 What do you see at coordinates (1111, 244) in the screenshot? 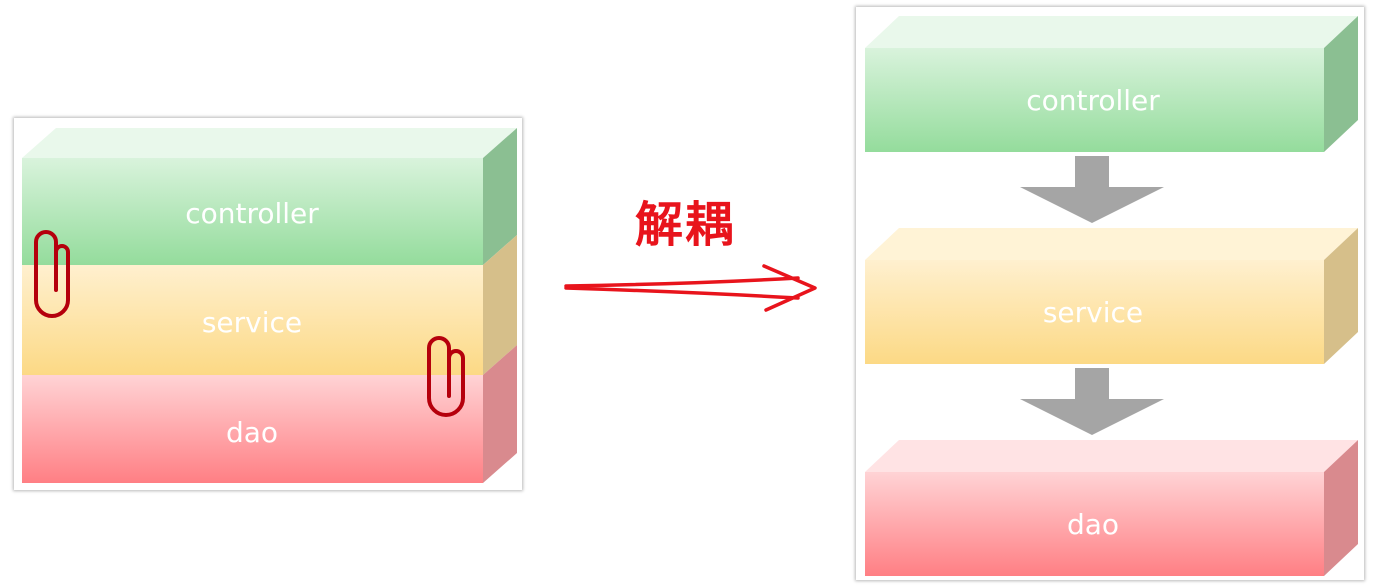
I see `right-service-top-face` at bounding box center [1111, 244].